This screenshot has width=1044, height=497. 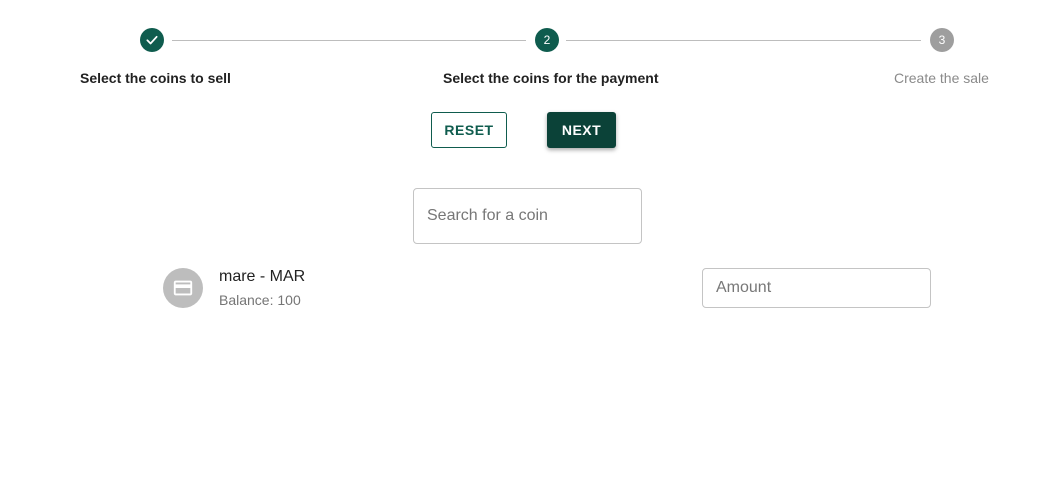 I want to click on coin-balance: Balance: 100, so click(x=260, y=300).